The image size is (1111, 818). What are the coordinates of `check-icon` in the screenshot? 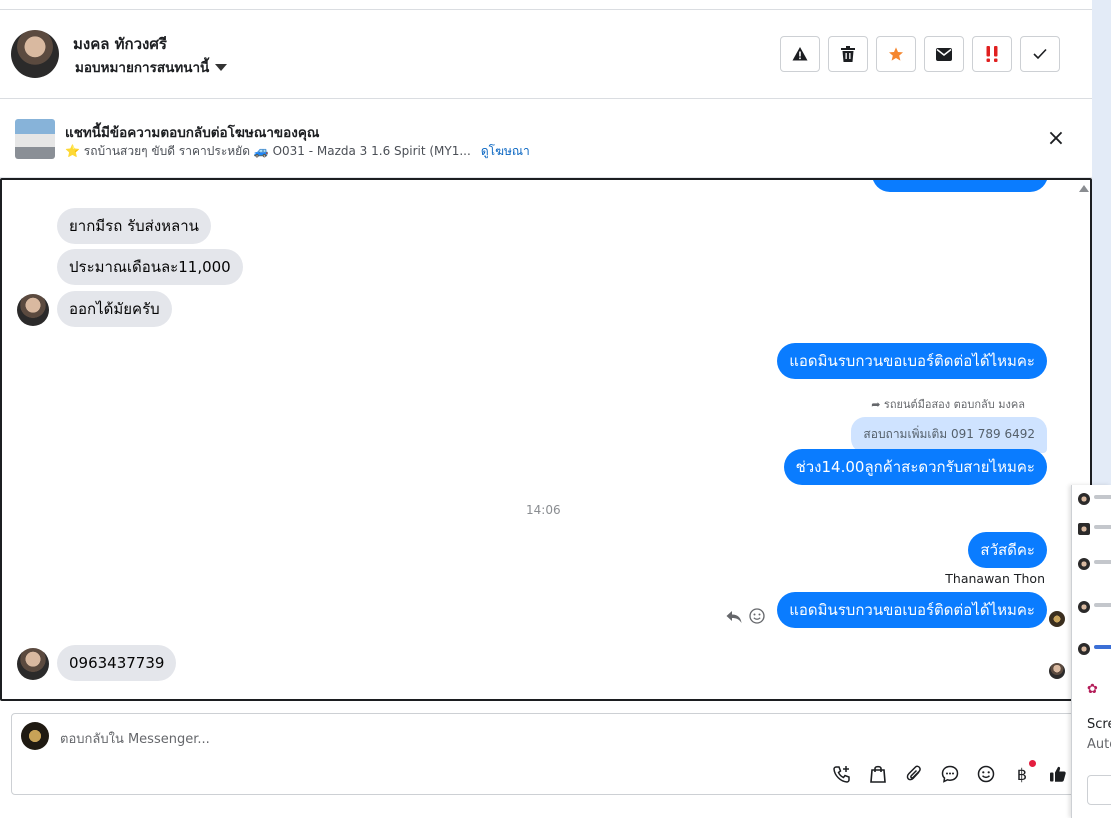 It's located at (1040, 54).